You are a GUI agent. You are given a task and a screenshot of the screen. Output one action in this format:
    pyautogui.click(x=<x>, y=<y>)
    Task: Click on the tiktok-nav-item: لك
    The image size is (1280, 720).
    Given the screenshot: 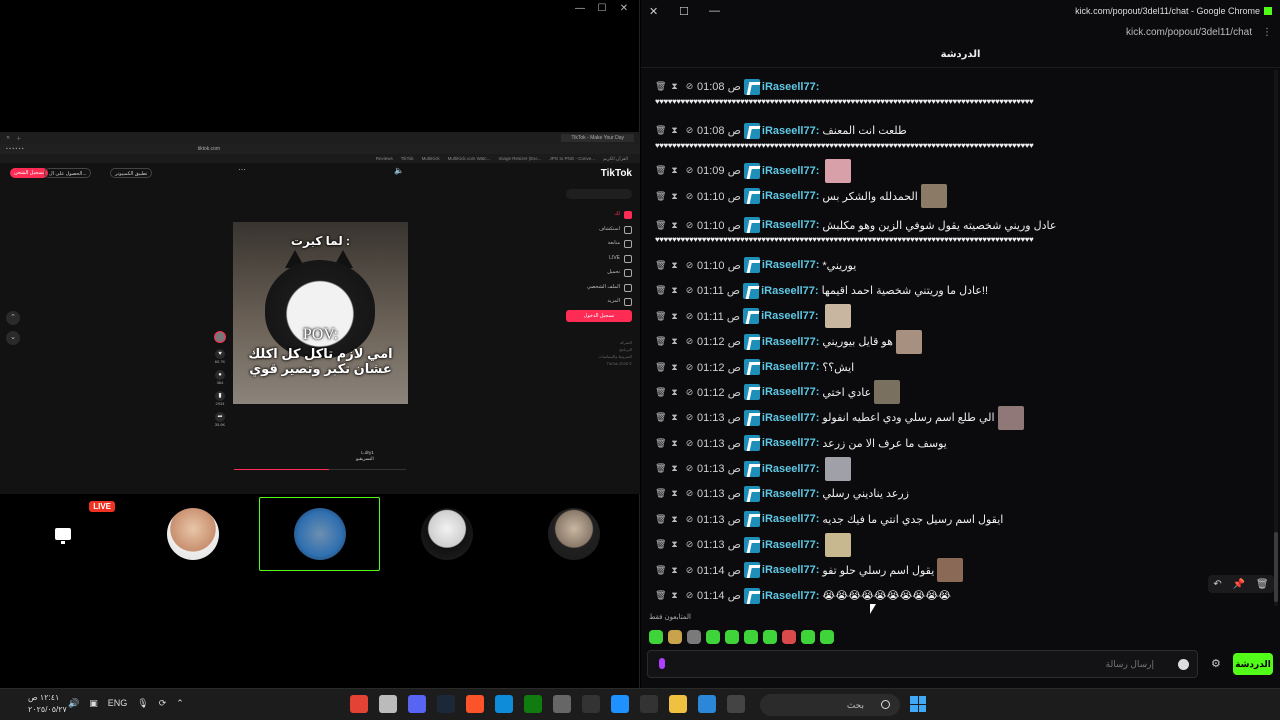 What is the action you would take?
    pyautogui.click(x=592, y=214)
    